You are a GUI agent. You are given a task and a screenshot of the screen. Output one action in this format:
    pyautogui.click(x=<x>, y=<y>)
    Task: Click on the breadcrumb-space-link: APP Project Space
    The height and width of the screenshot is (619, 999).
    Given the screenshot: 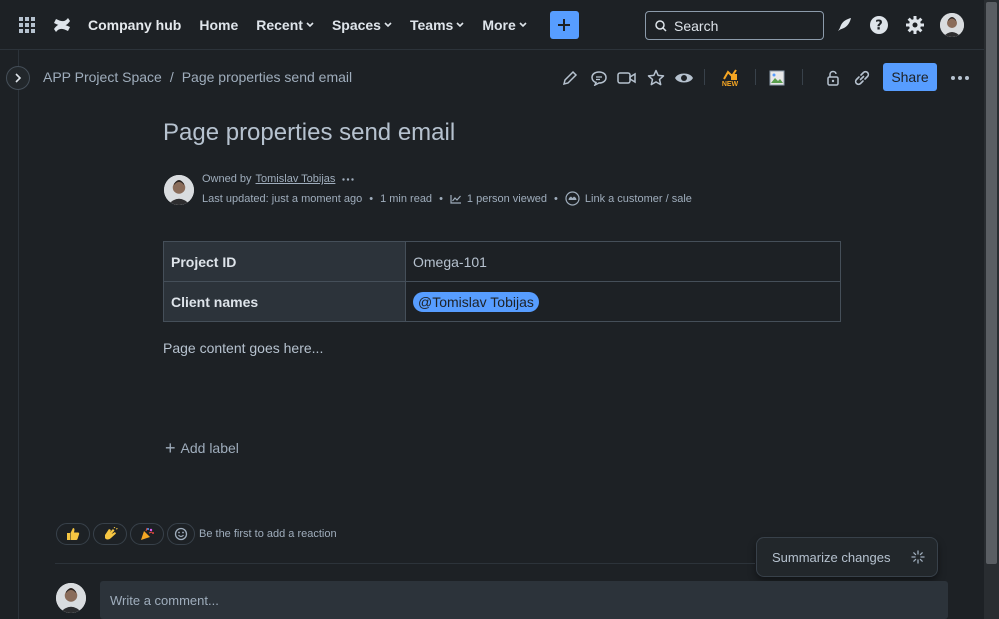 What is the action you would take?
    pyautogui.click(x=102, y=77)
    